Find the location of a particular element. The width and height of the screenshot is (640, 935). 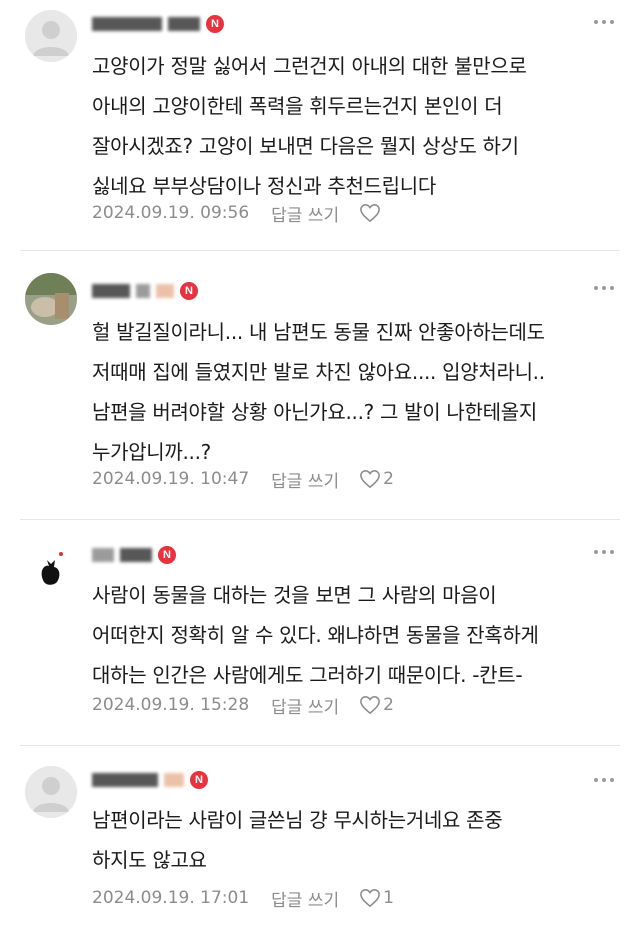

comment-meta: 2024.09.19. 09:56 답글 쓰기 is located at coordinates (237, 213).